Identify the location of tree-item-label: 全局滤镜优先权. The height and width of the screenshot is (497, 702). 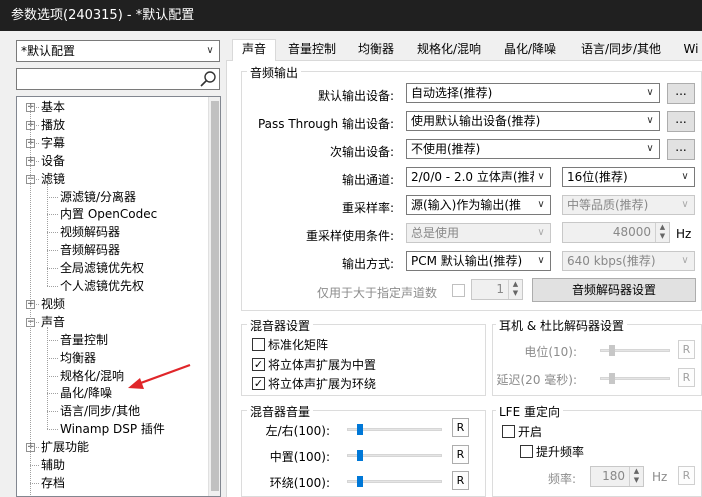
(102, 268).